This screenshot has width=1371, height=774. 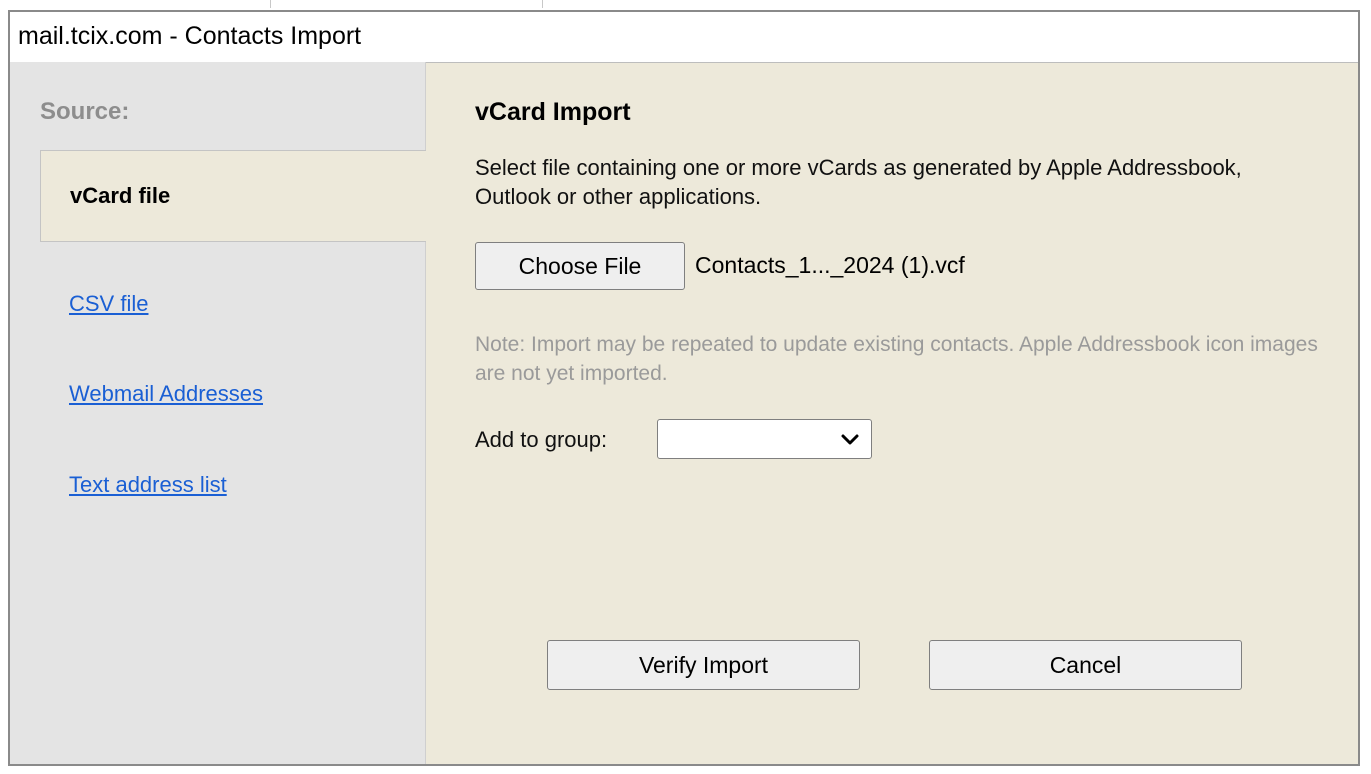 What do you see at coordinates (580, 266) in the screenshot?
I see `choose-file-button: Choose File` at bounding box center [580, 266].